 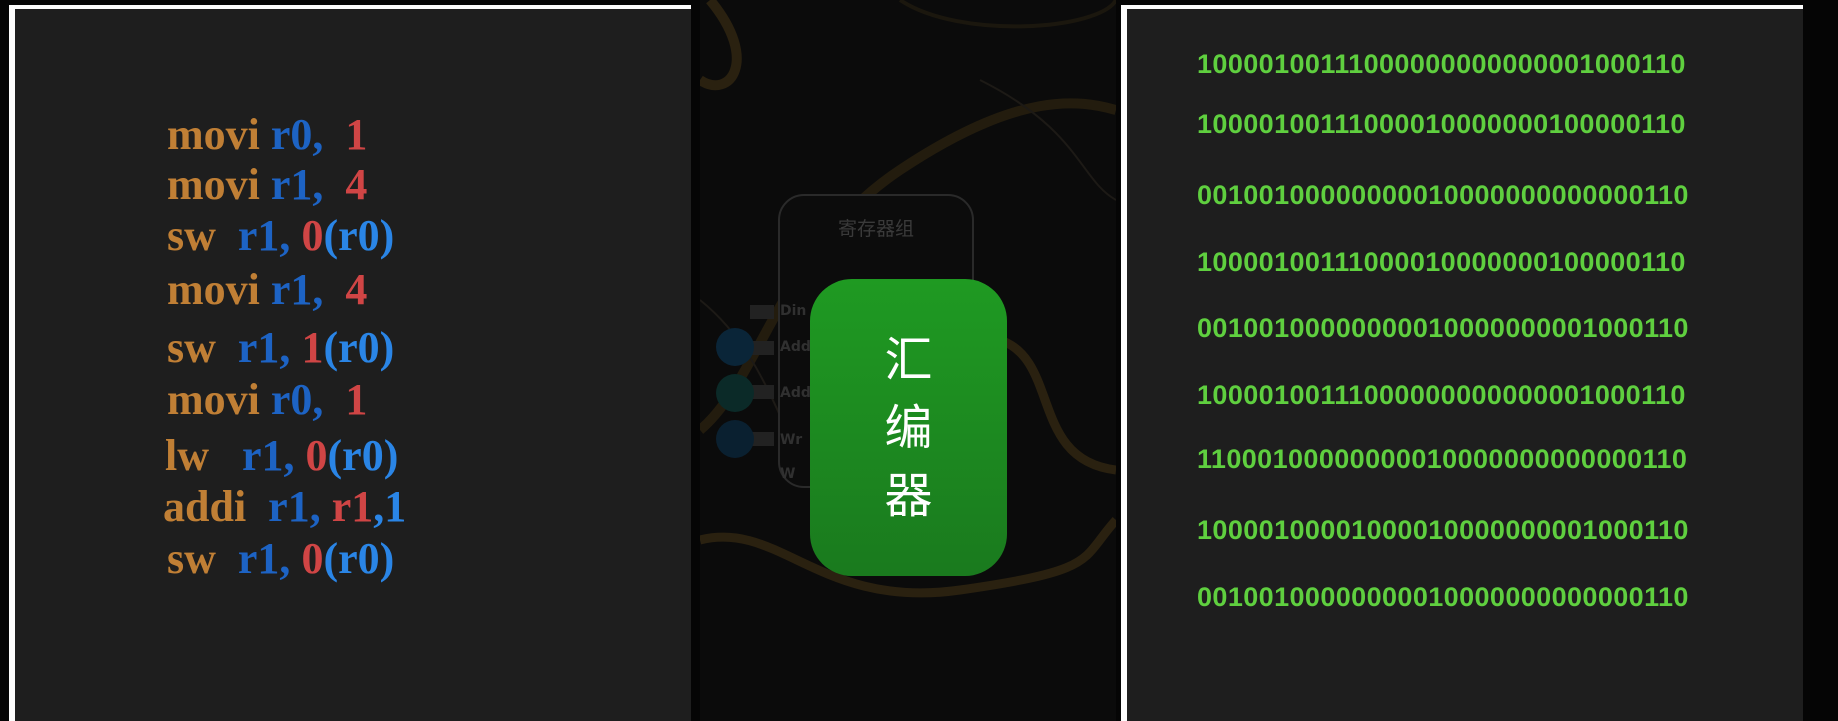 What do you see at coordinates (191, 558) in the screenshot?
I see `opcode: sw` at bounding box center [191, 558].